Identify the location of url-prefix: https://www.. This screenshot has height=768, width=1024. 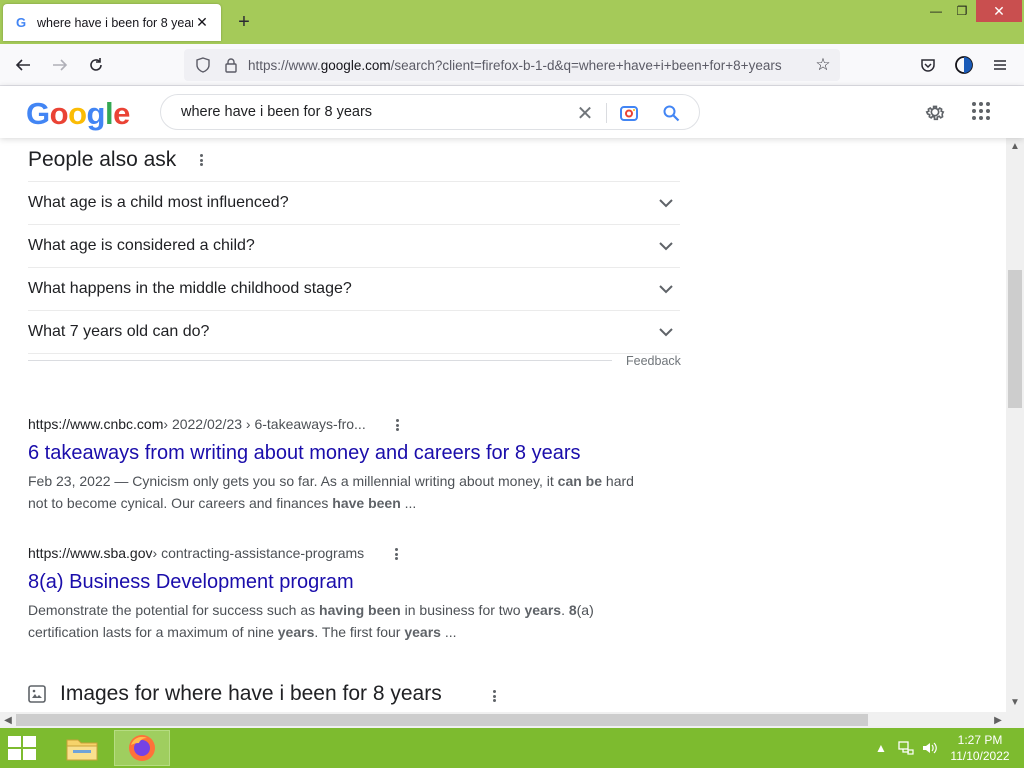
(284, 65).